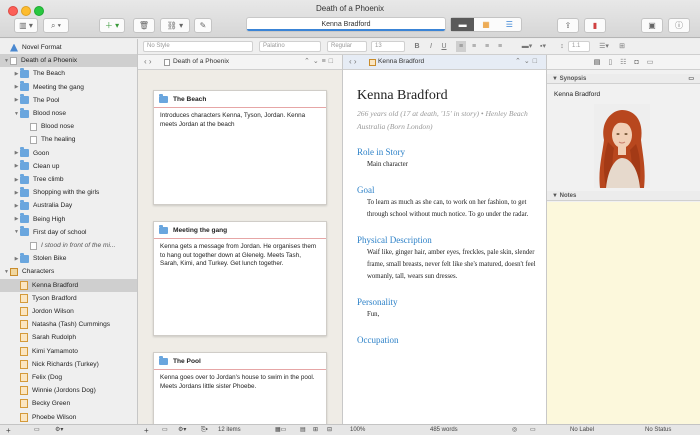 The height and width of the screenshot is (435, 700). What do you see at coordinates (280, 430) in the screenshot?
I see `corkboard-mode-icon: ▦▭` at bounding box center [280, 430].